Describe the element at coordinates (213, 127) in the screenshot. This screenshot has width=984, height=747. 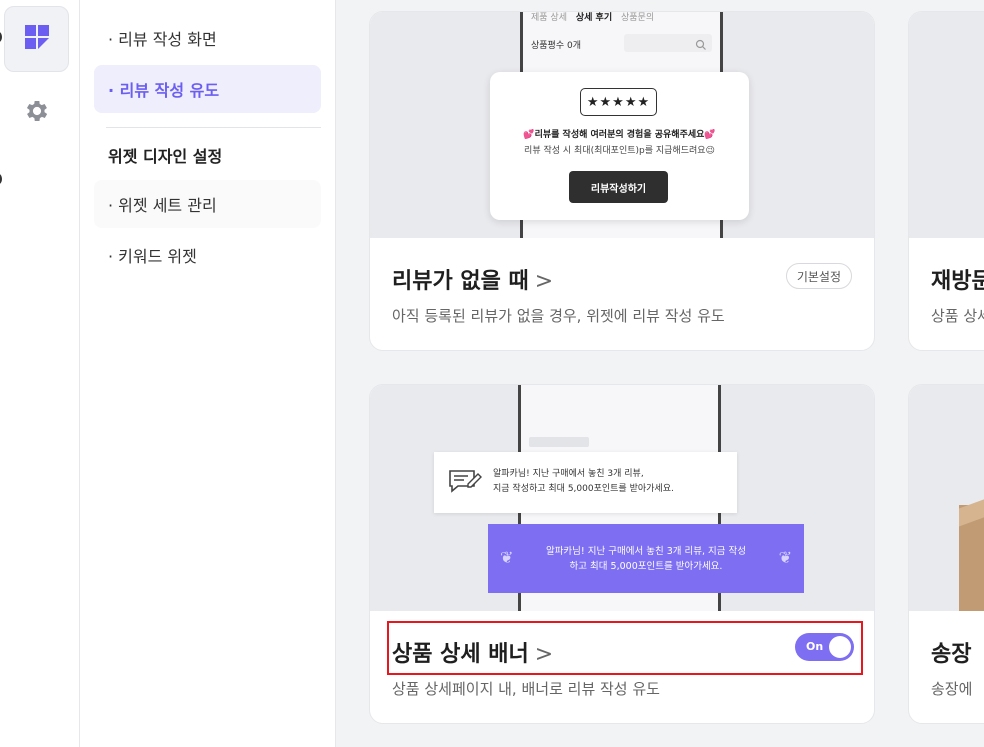
I see `menu-divider` at that location.